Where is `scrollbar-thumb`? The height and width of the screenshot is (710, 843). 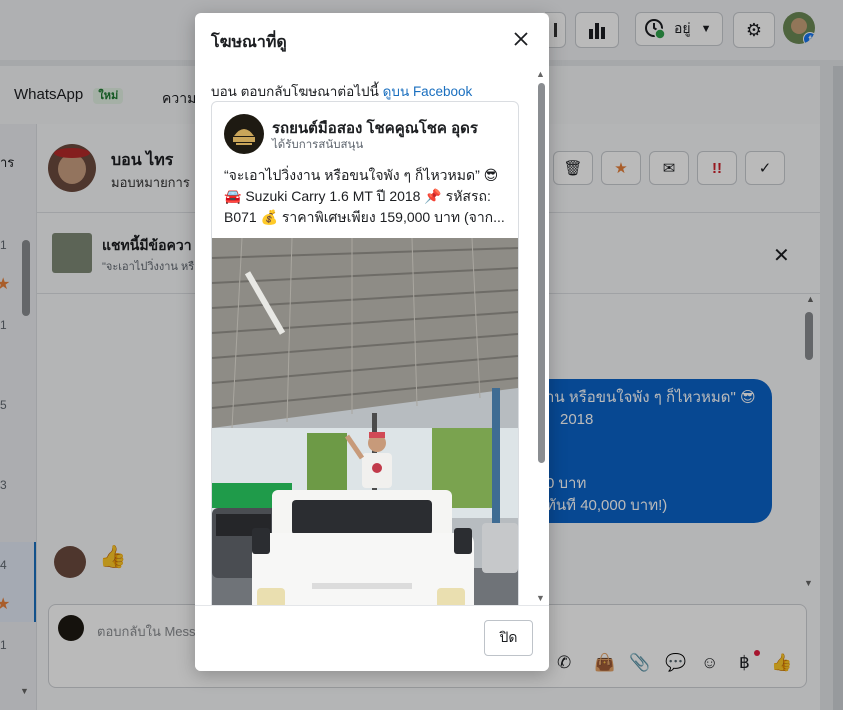
scrollbar-thumb is located at coordinates (541, 273).